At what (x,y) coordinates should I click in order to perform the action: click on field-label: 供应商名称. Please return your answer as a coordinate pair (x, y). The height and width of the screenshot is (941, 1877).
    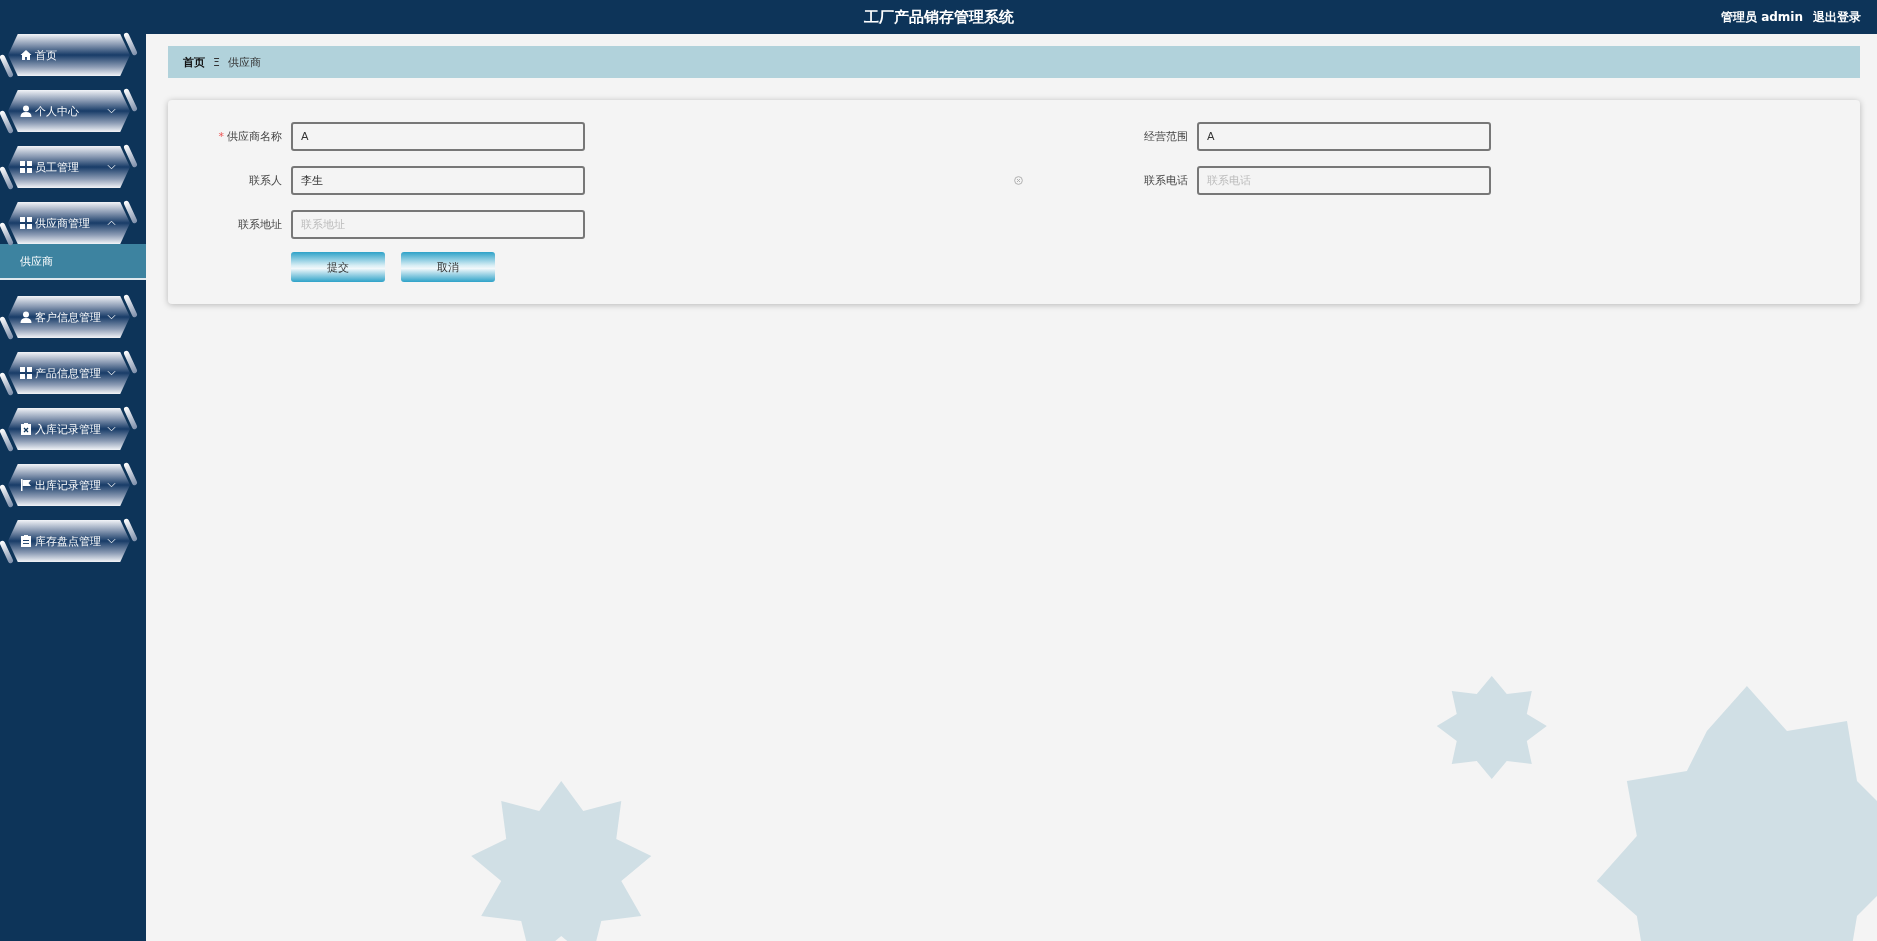
    Looking at the image, I should click on (254, 136).